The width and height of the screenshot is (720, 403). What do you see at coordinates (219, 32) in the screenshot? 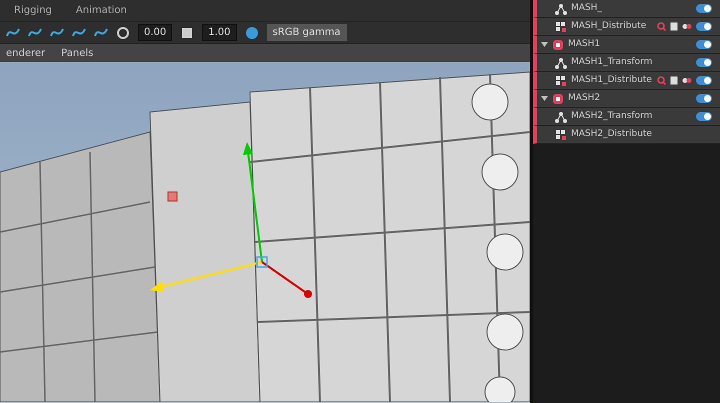
I see `gamma-field: 1.00` at bounding box center [219, 32].